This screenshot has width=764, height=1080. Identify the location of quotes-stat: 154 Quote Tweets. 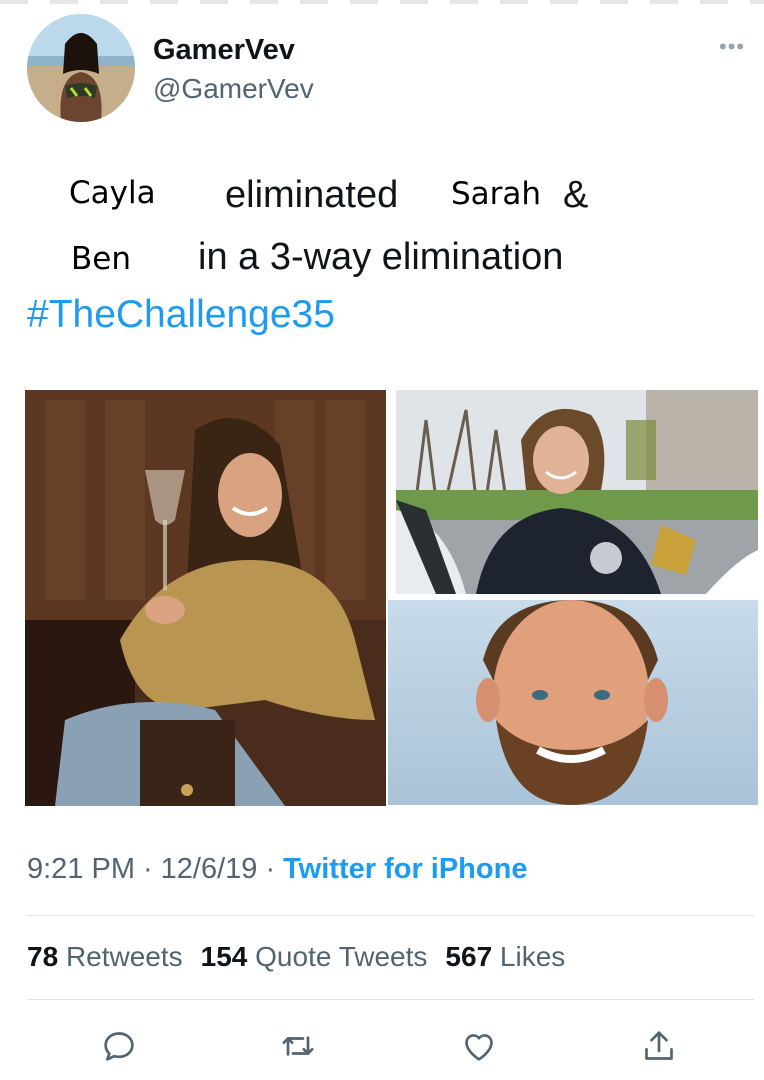
(314, 956).